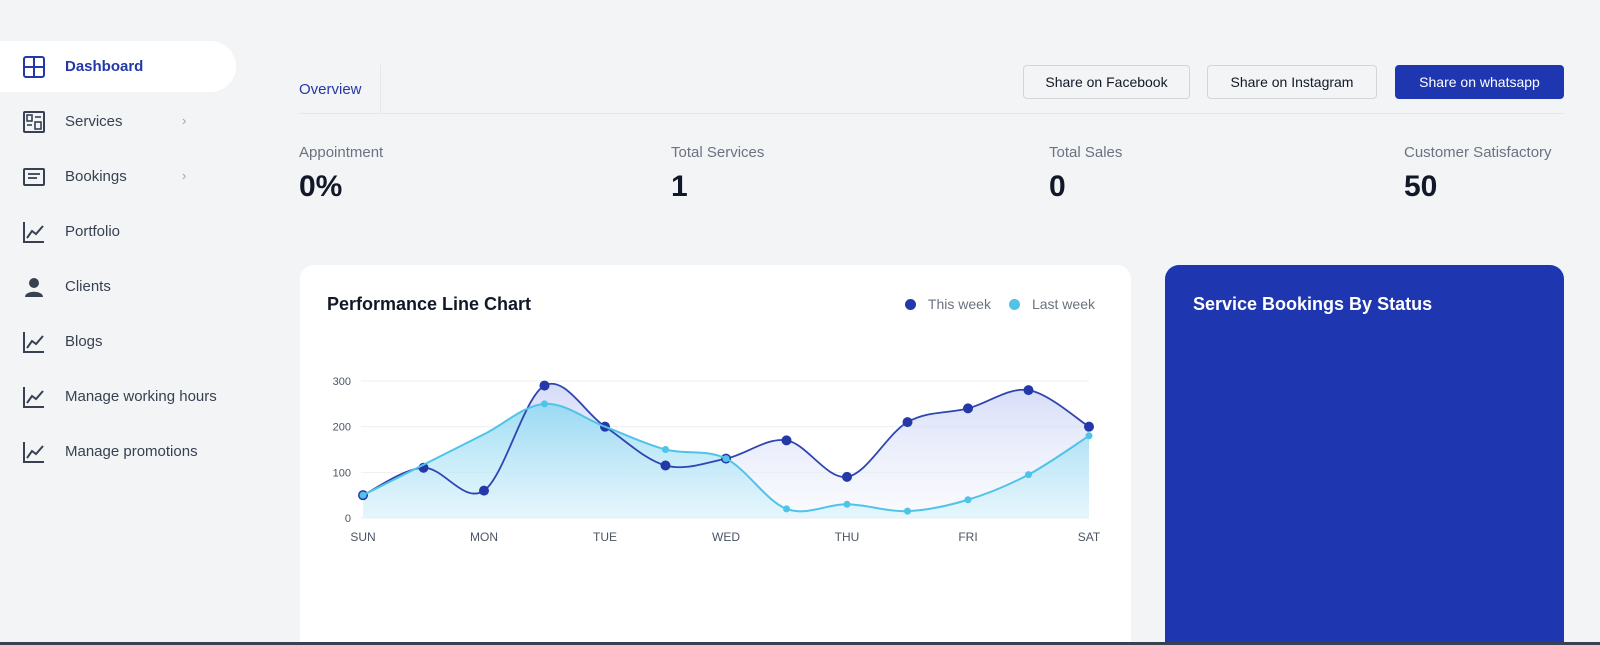 The height and width of the screenshot is (645, 1600). I want to click on stat-total-services: Total Services 1, so click(717, 174).